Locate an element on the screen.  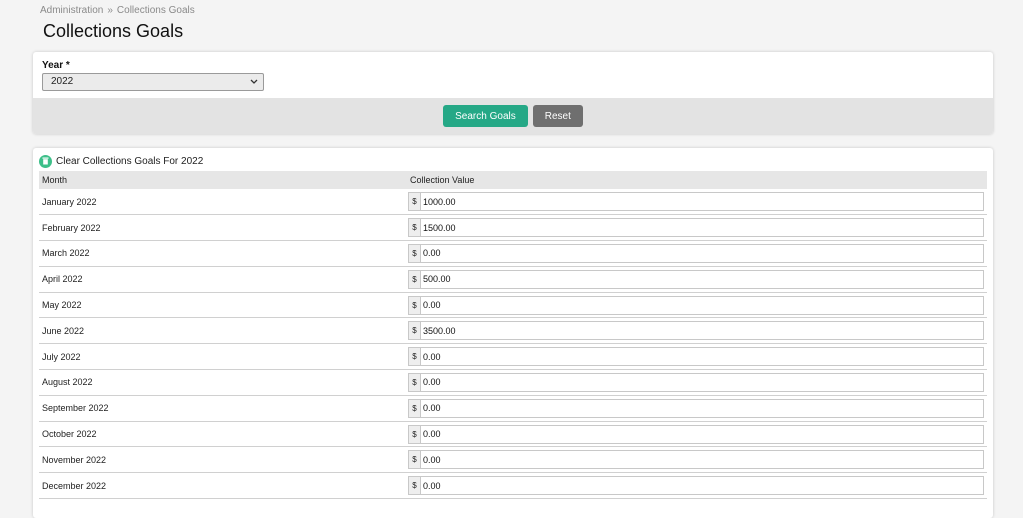
table-row: June 2022 $ is located at coordinates (513, 331).